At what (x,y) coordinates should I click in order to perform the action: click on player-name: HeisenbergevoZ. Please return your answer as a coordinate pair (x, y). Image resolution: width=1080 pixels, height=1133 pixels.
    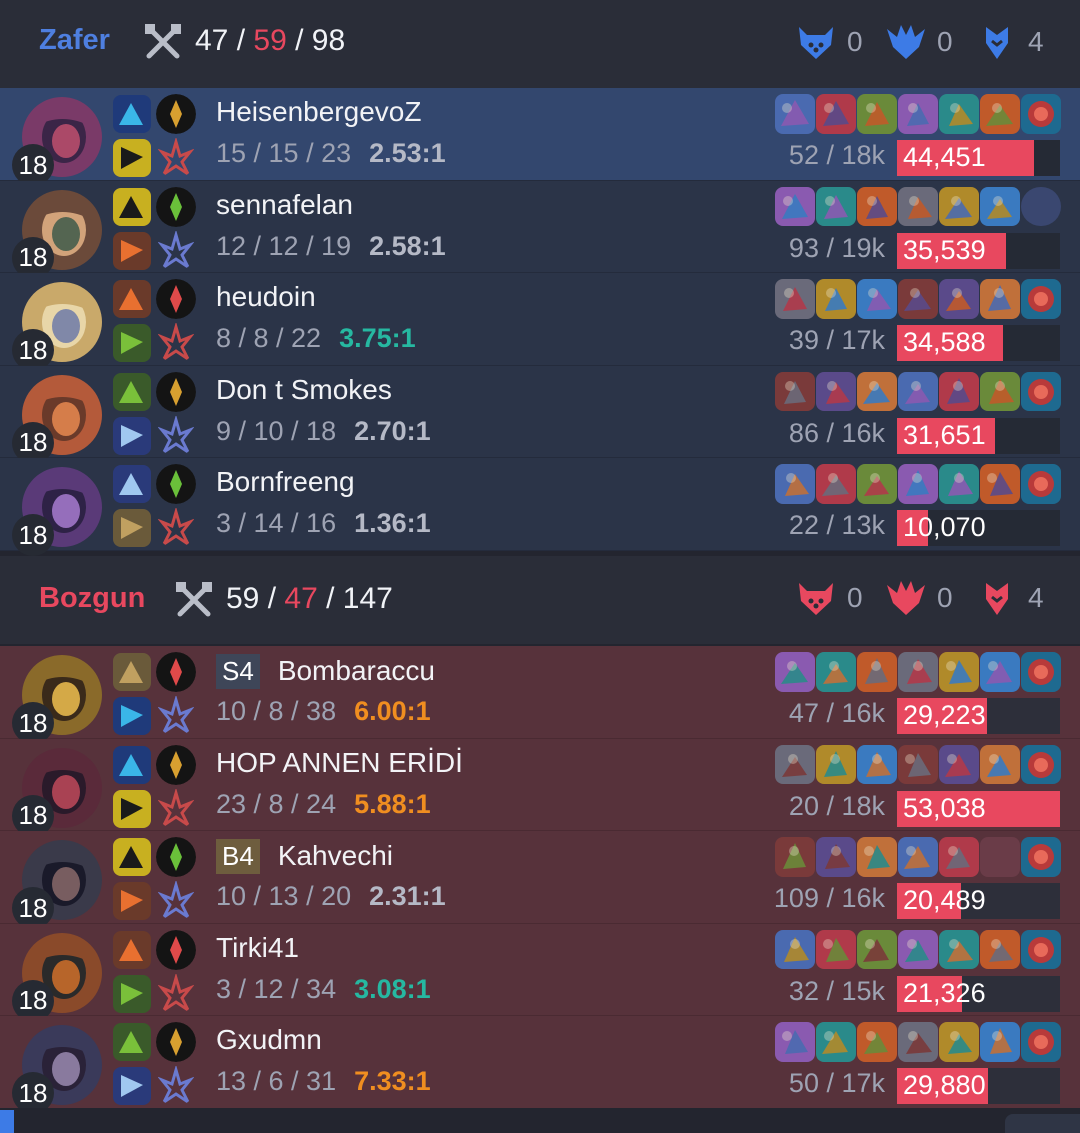
    Looking at the image, I should click on (318, 112).